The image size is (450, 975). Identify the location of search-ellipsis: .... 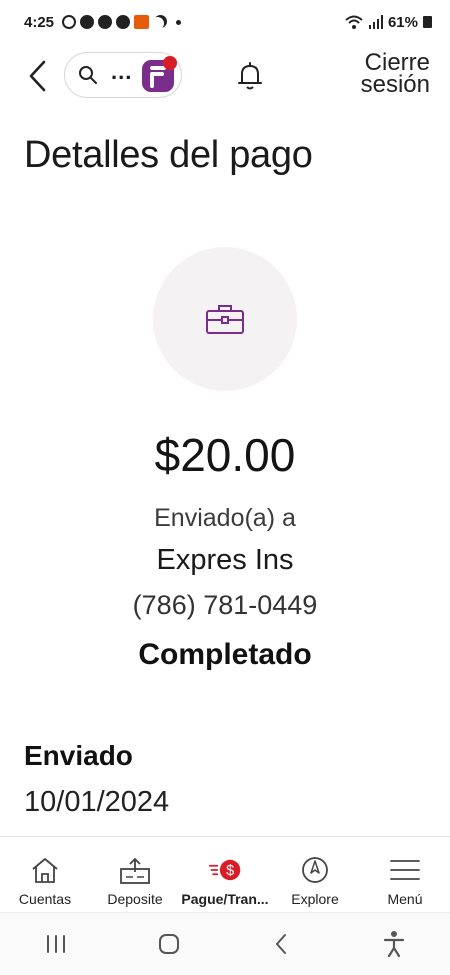
(122, 71).